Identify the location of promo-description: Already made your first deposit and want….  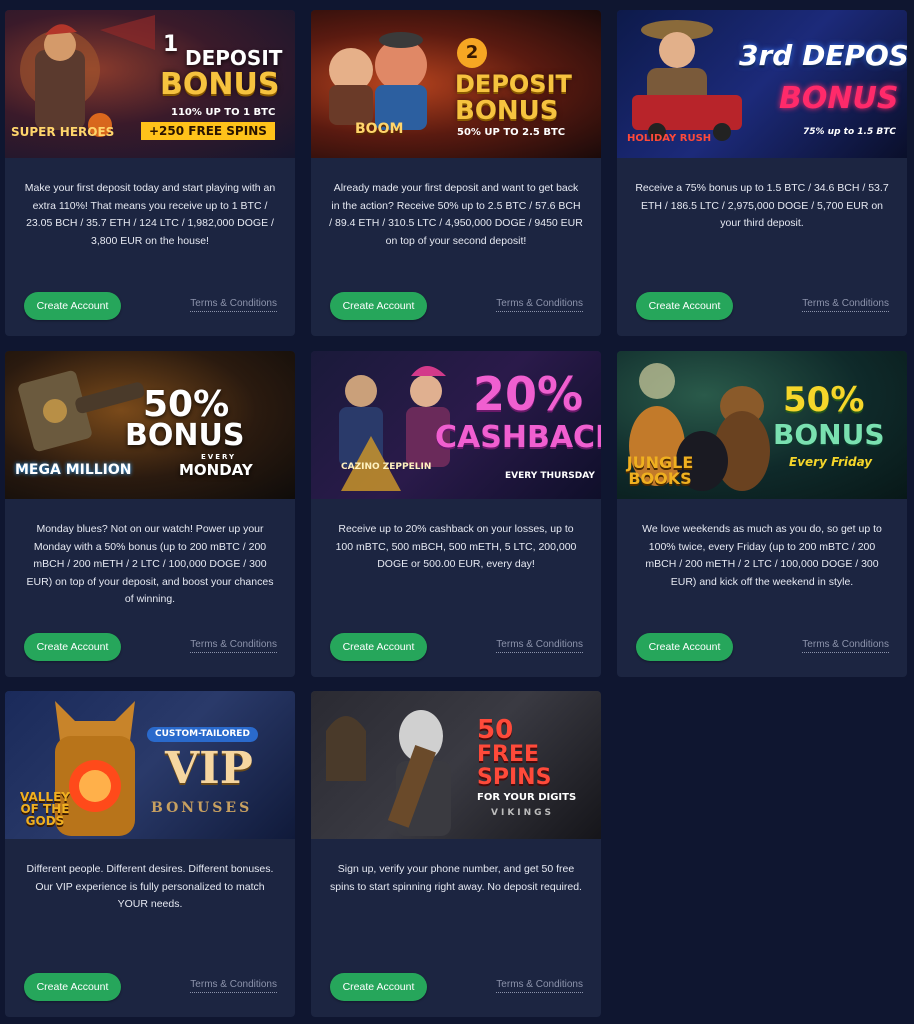
(456, 214).